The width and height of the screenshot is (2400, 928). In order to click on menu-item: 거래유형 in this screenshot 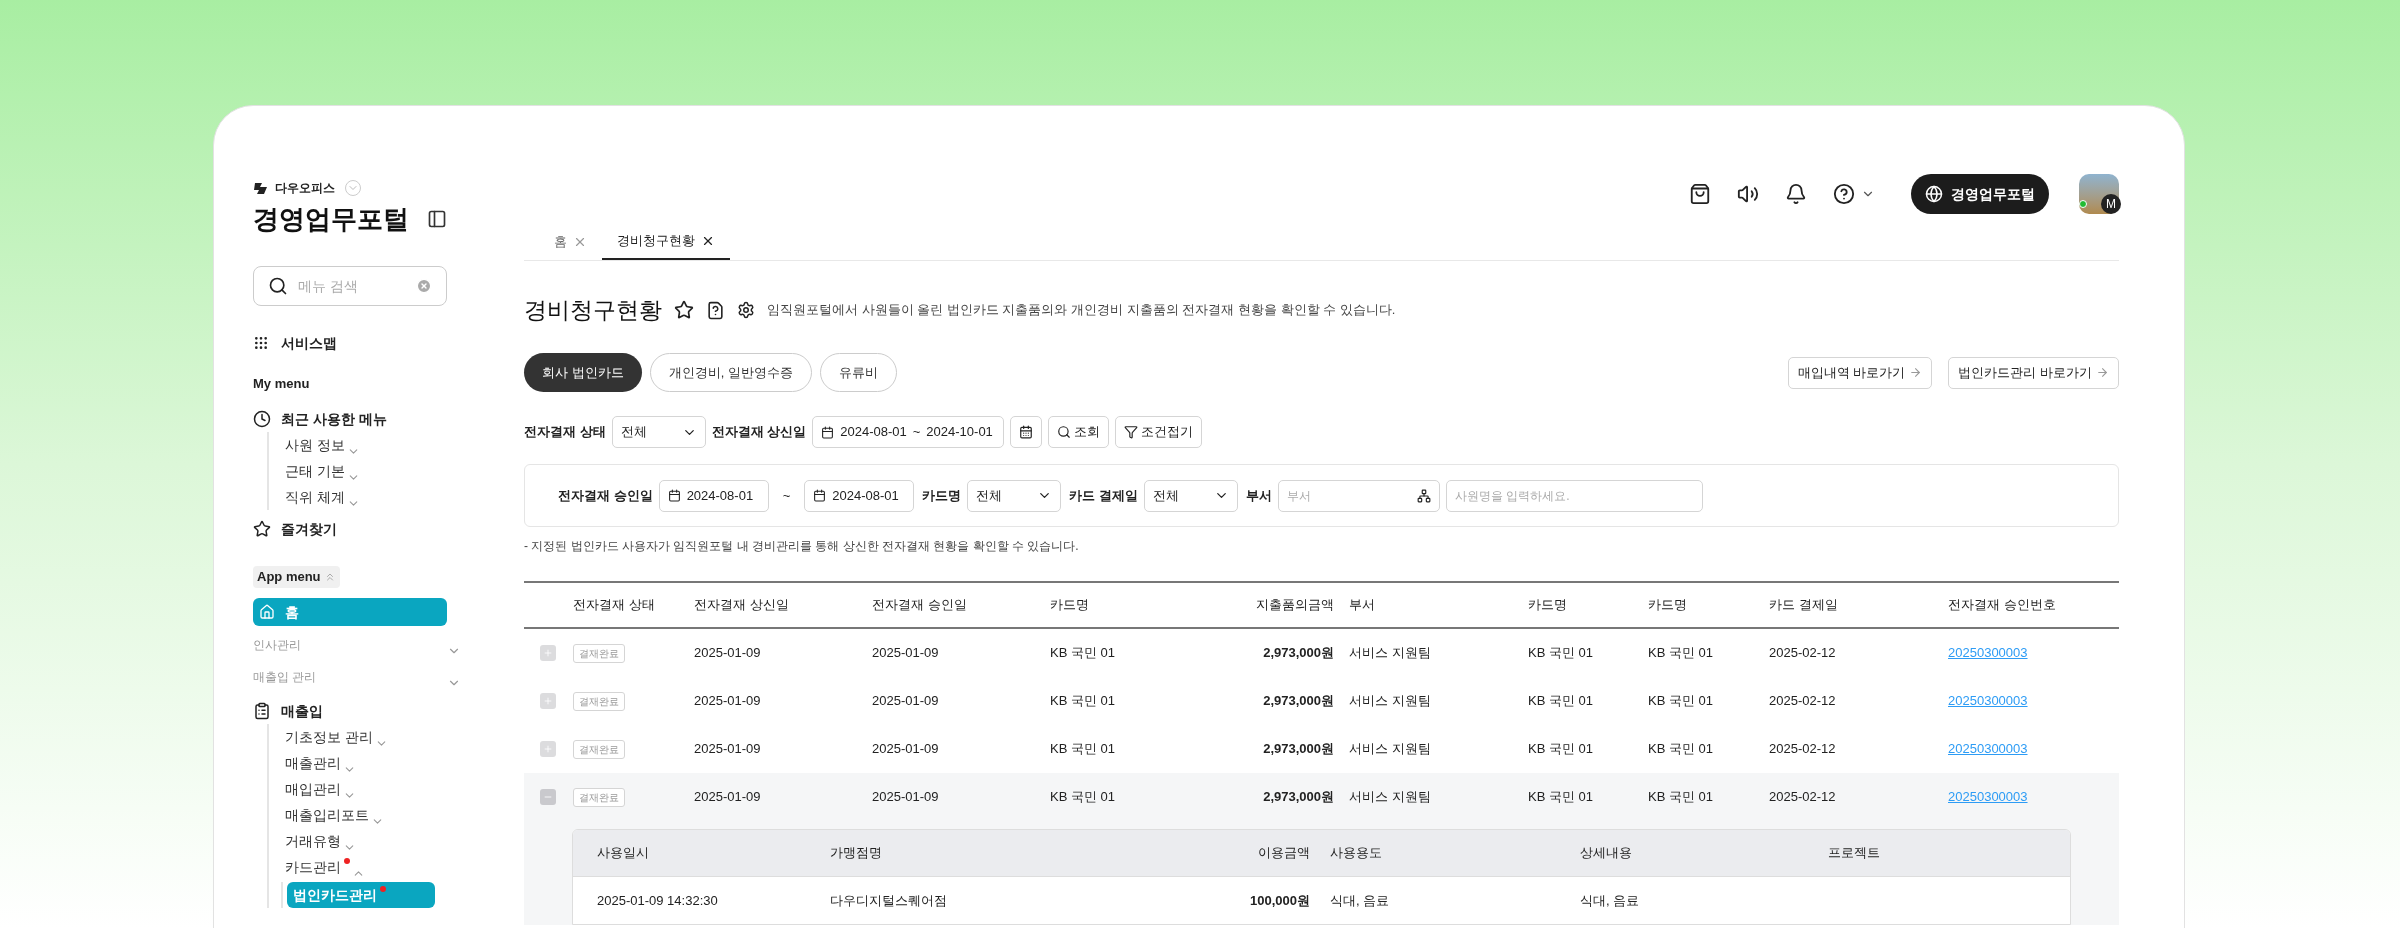, I will do `click(313, 841)`.